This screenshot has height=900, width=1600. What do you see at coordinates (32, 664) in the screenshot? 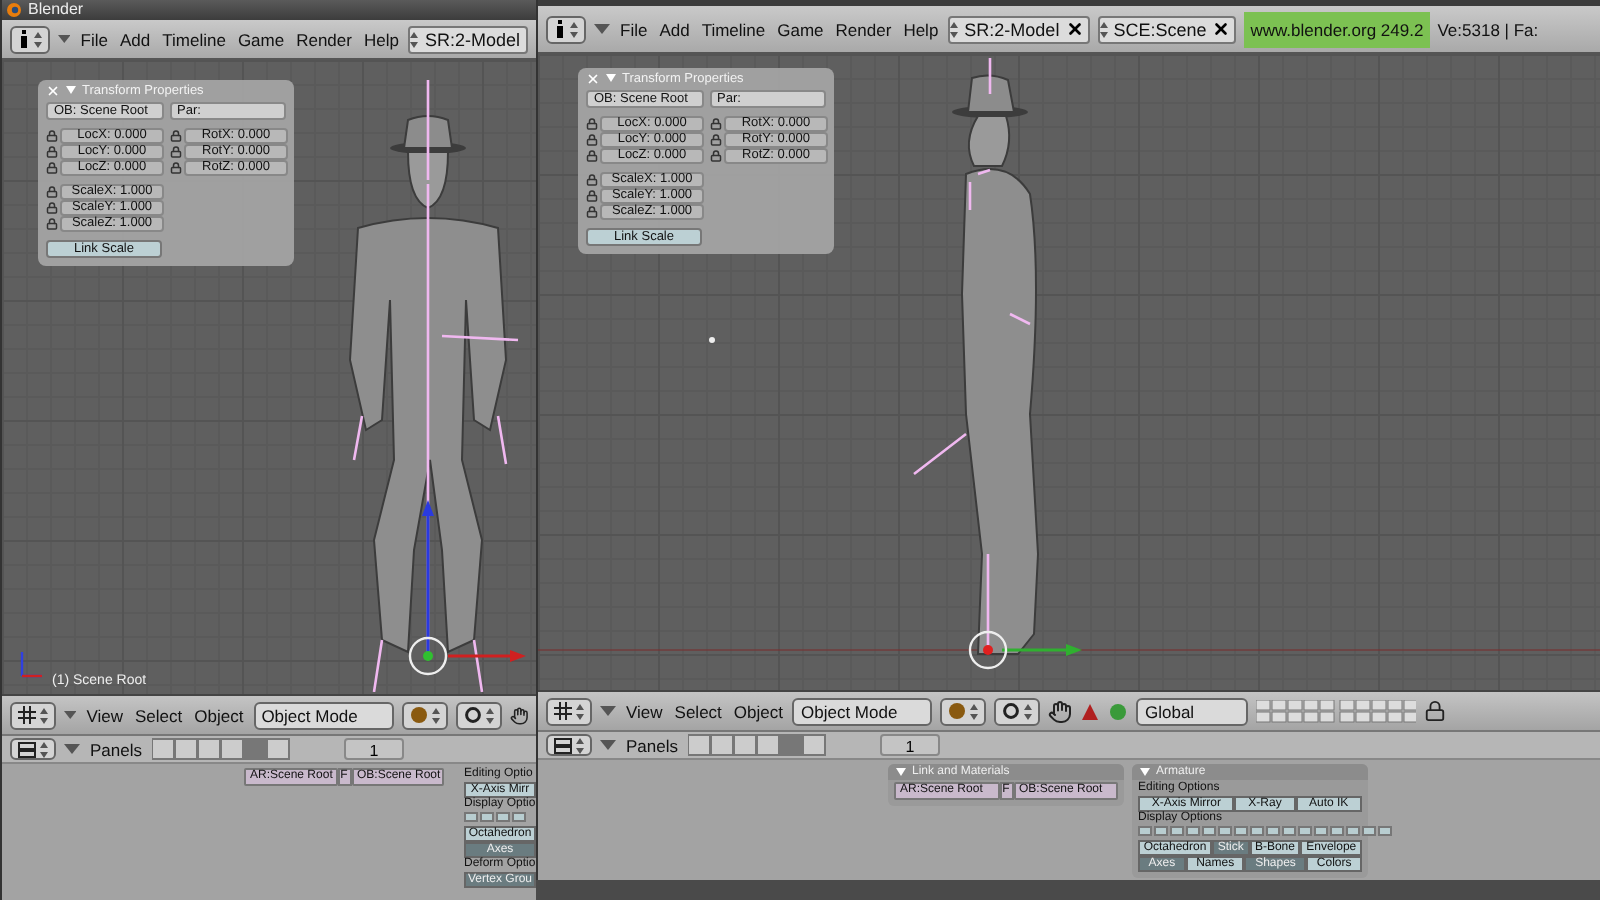
I see `axis-gizmo-icon` at bounding box center [32, 664].